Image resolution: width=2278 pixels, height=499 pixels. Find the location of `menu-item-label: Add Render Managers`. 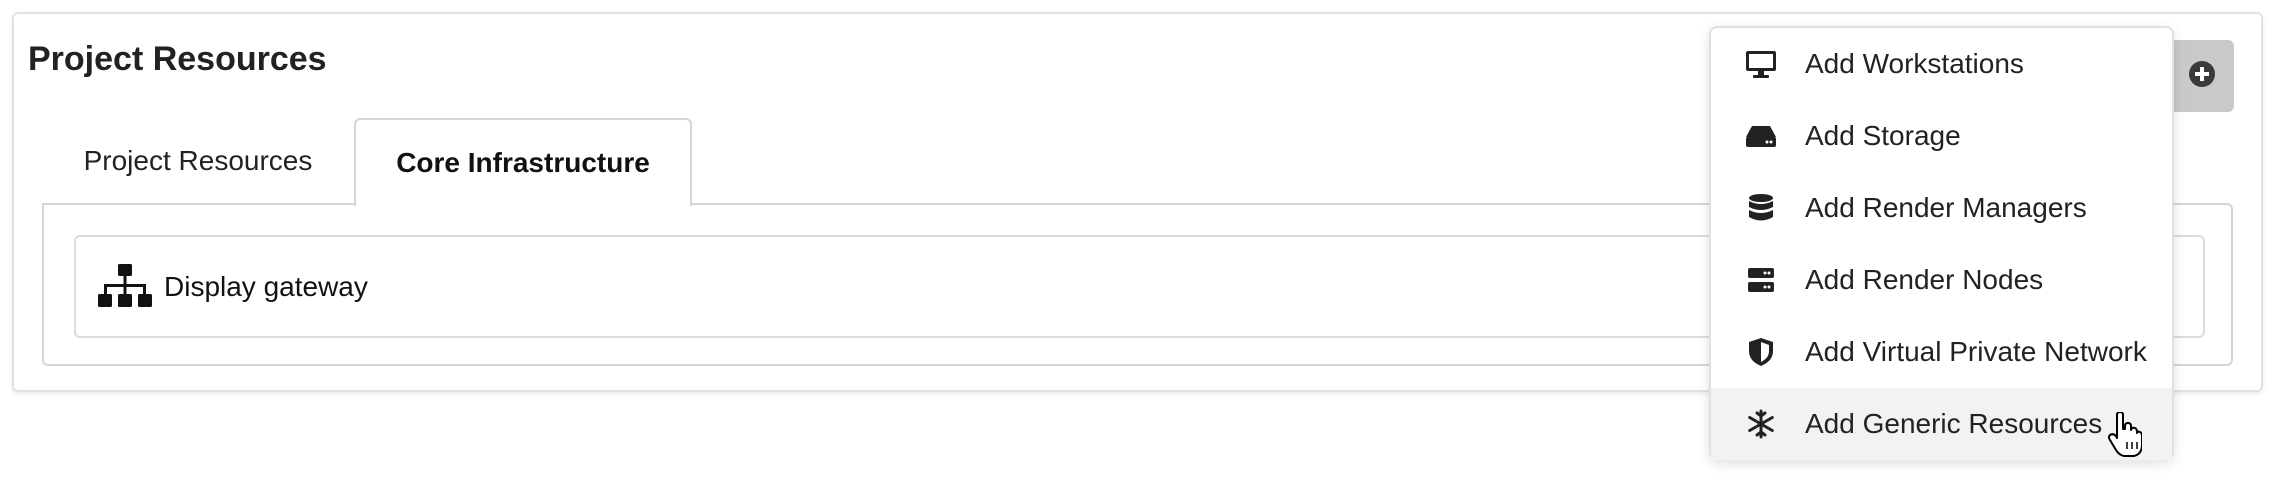

menu-item-label: Add Render Managers is located at coordinates (1946, 207).